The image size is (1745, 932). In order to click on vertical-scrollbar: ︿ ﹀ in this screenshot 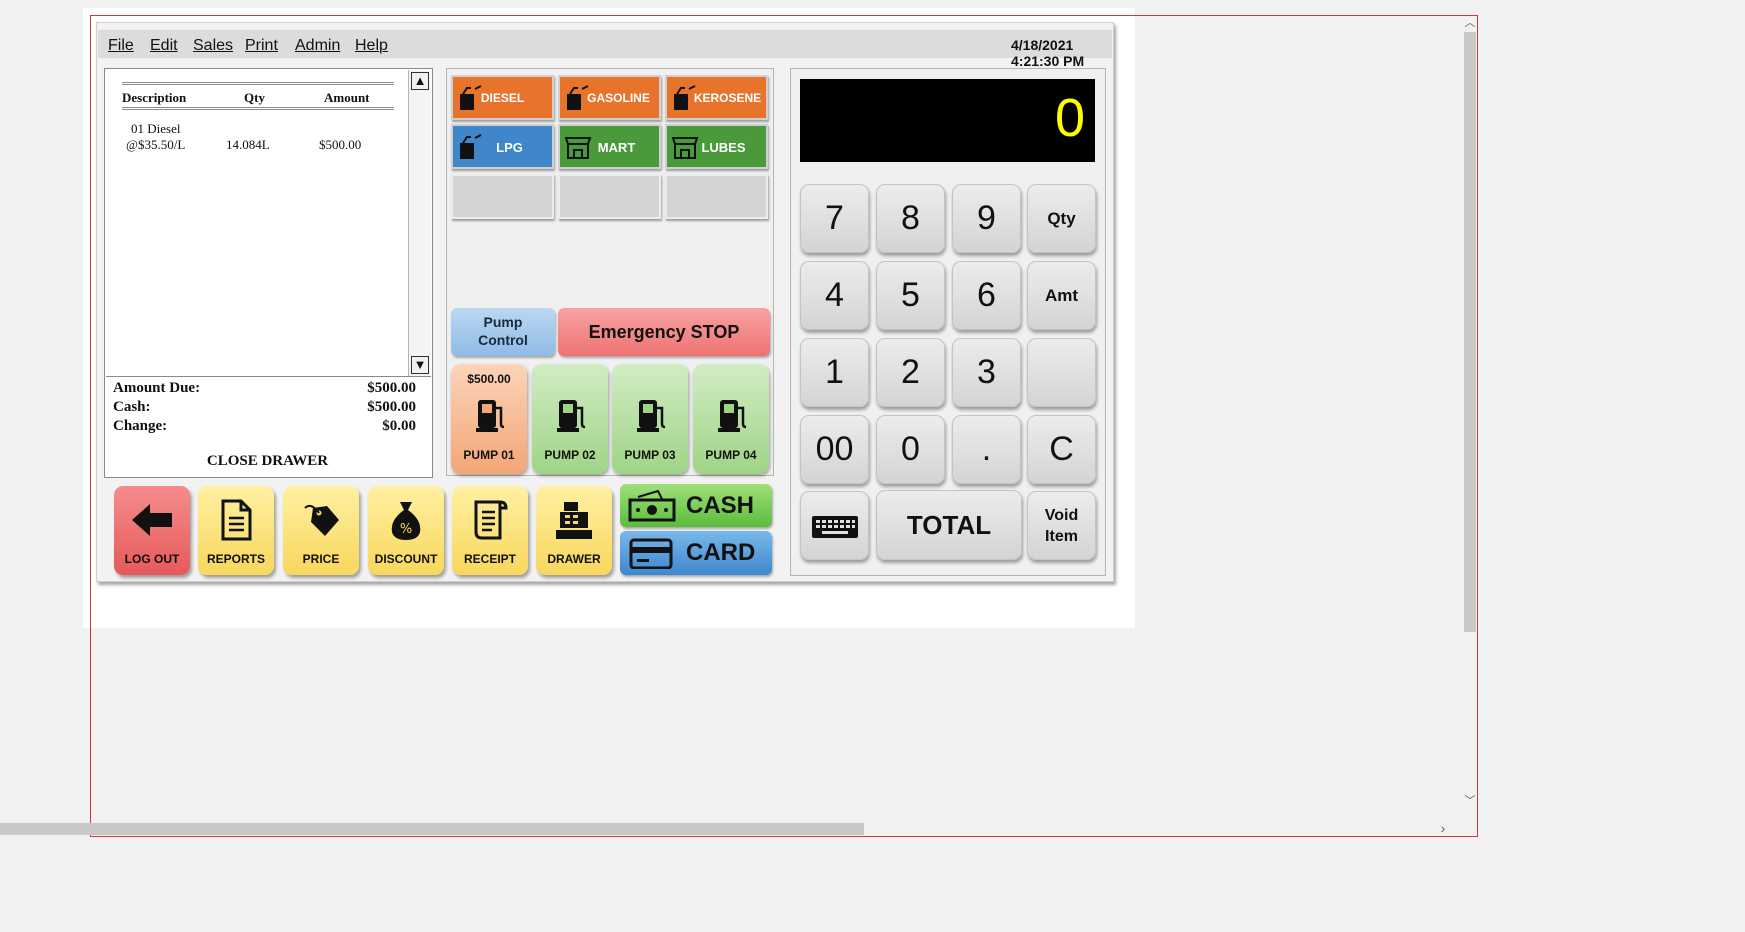, I will do `click(1470, 426)`.